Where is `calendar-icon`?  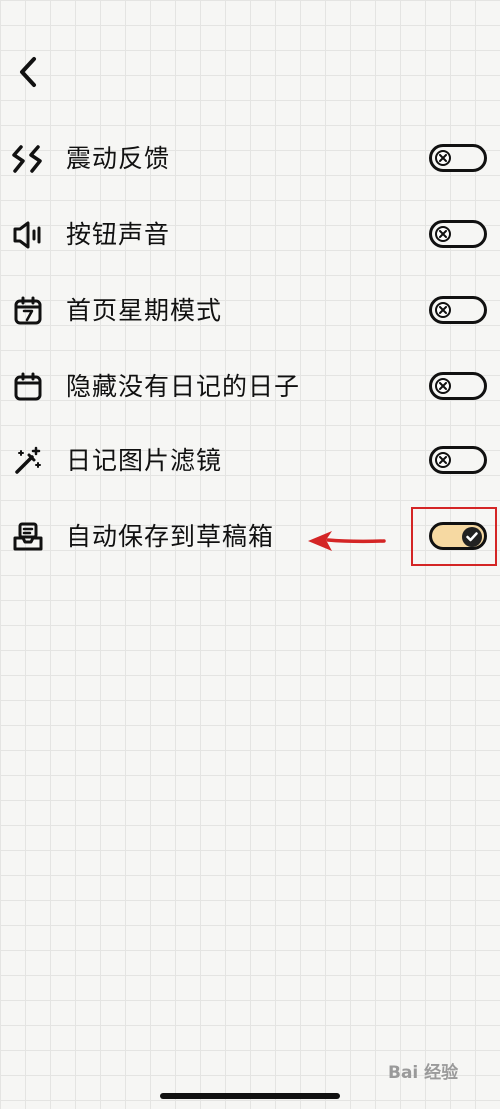
calendar-icon is located at coordinates (28, 387).